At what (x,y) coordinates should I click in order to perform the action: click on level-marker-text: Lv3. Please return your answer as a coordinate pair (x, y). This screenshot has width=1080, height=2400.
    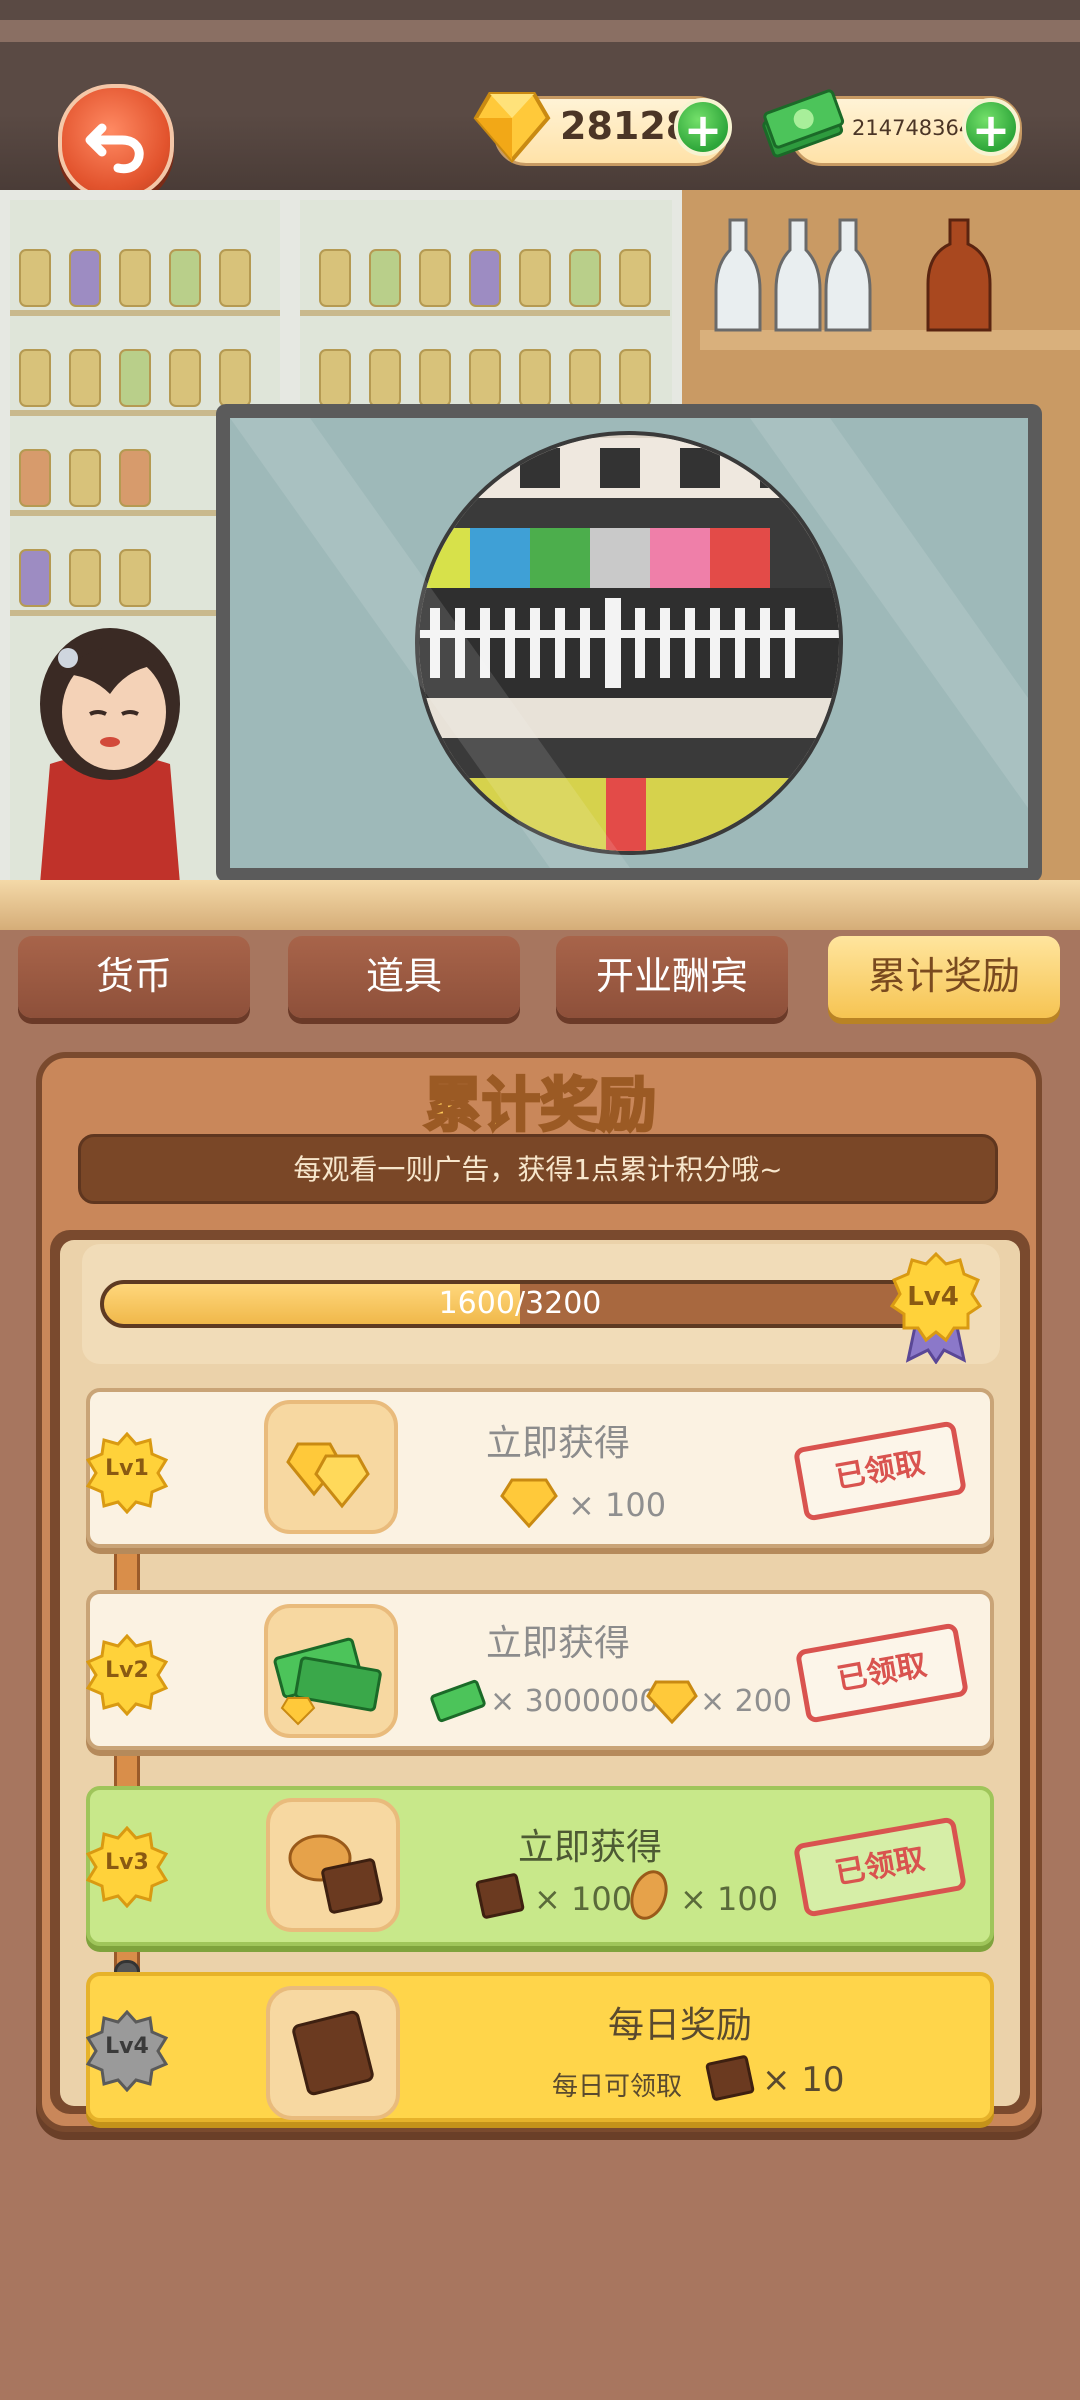
    Looking at the image, I should click on (127, 1862).